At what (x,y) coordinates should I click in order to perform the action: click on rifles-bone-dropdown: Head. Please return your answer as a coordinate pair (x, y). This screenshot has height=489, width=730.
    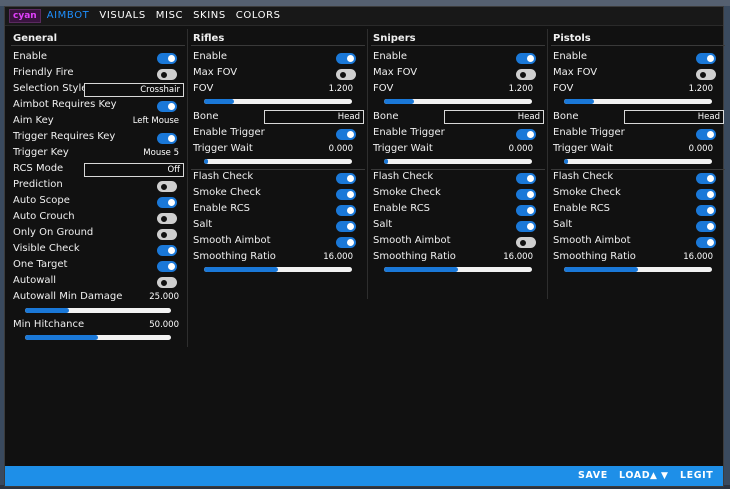
    Looking at the image, I should click on (314, 117).